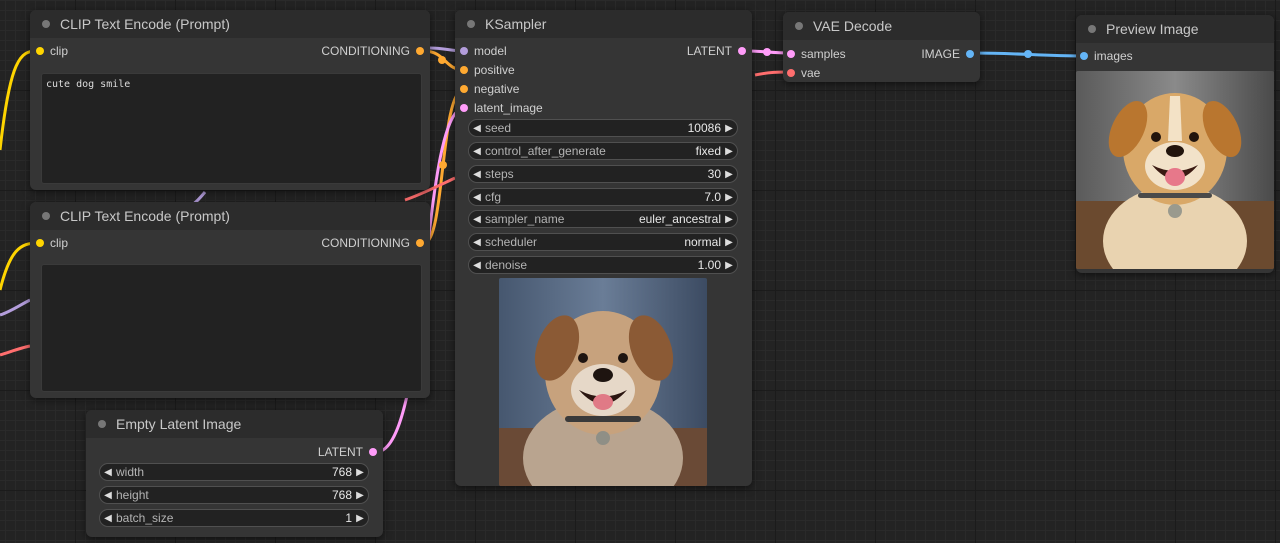 The image size is (1280, 543). Describe the element at coordinates (603, 219) in the screenshot. I see `widget-sampler-name: ◀ sampler_name euler_ancestral ▶` at that location.